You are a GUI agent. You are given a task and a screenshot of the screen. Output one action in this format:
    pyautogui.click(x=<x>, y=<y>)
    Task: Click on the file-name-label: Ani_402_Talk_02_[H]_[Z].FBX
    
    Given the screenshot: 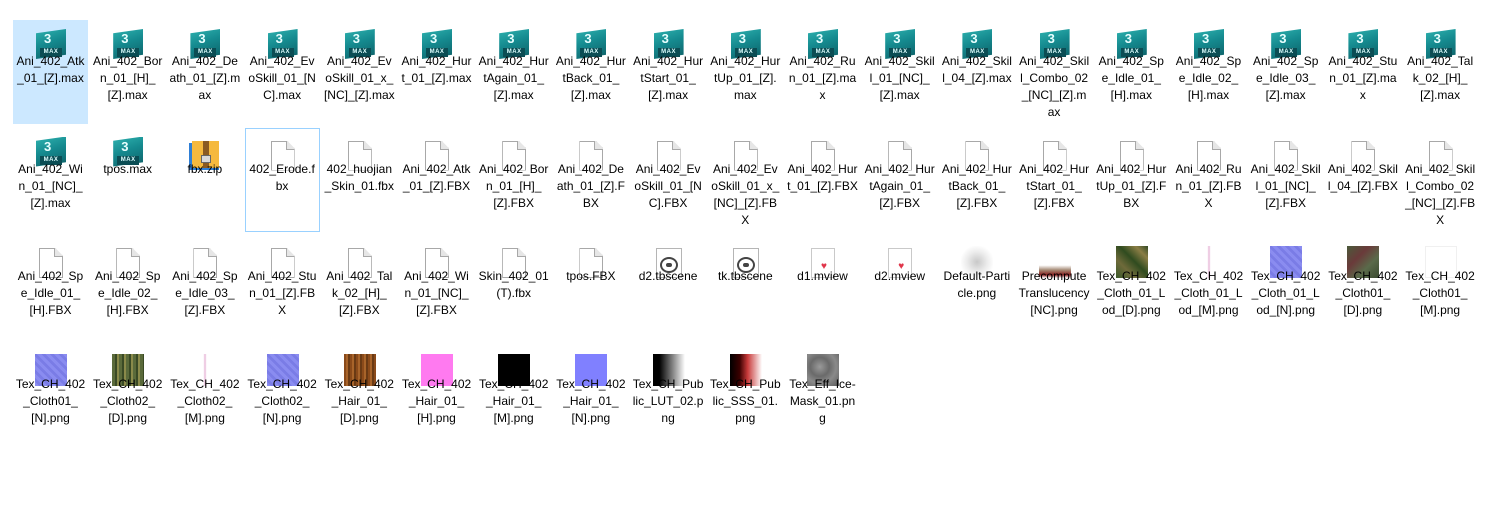 What is the action you would take?
    pyautogui.click(x=359, y=293)
    